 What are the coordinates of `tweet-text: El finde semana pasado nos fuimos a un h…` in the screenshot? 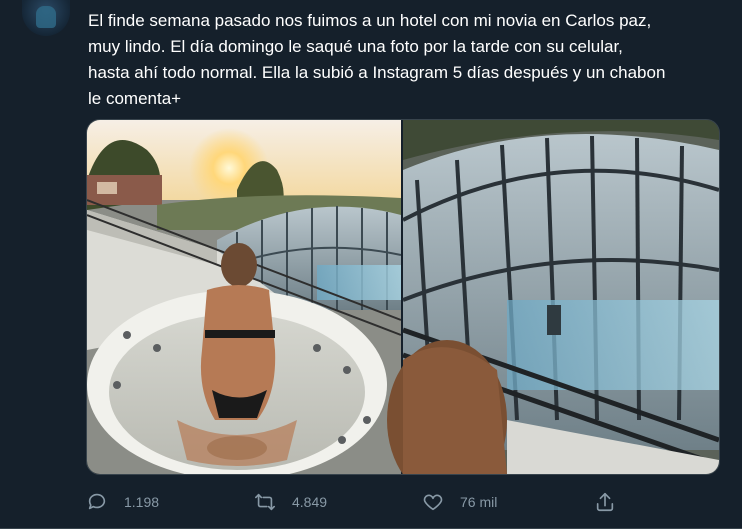 It's located at (377, 59).